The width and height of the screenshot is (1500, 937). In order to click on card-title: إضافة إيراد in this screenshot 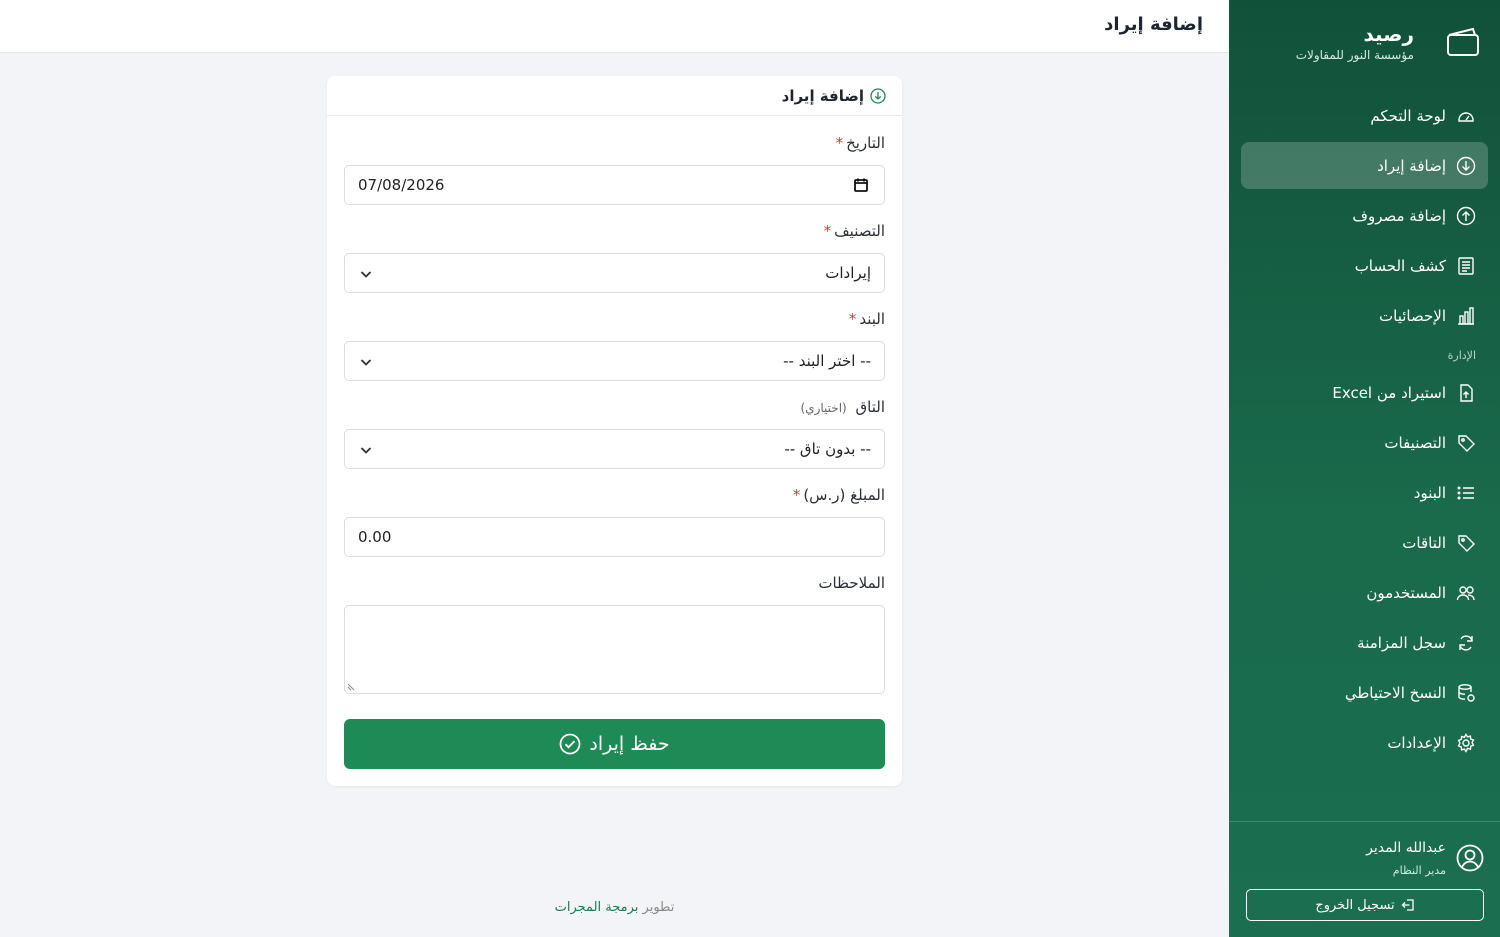, I will do `click(822, 95)`.